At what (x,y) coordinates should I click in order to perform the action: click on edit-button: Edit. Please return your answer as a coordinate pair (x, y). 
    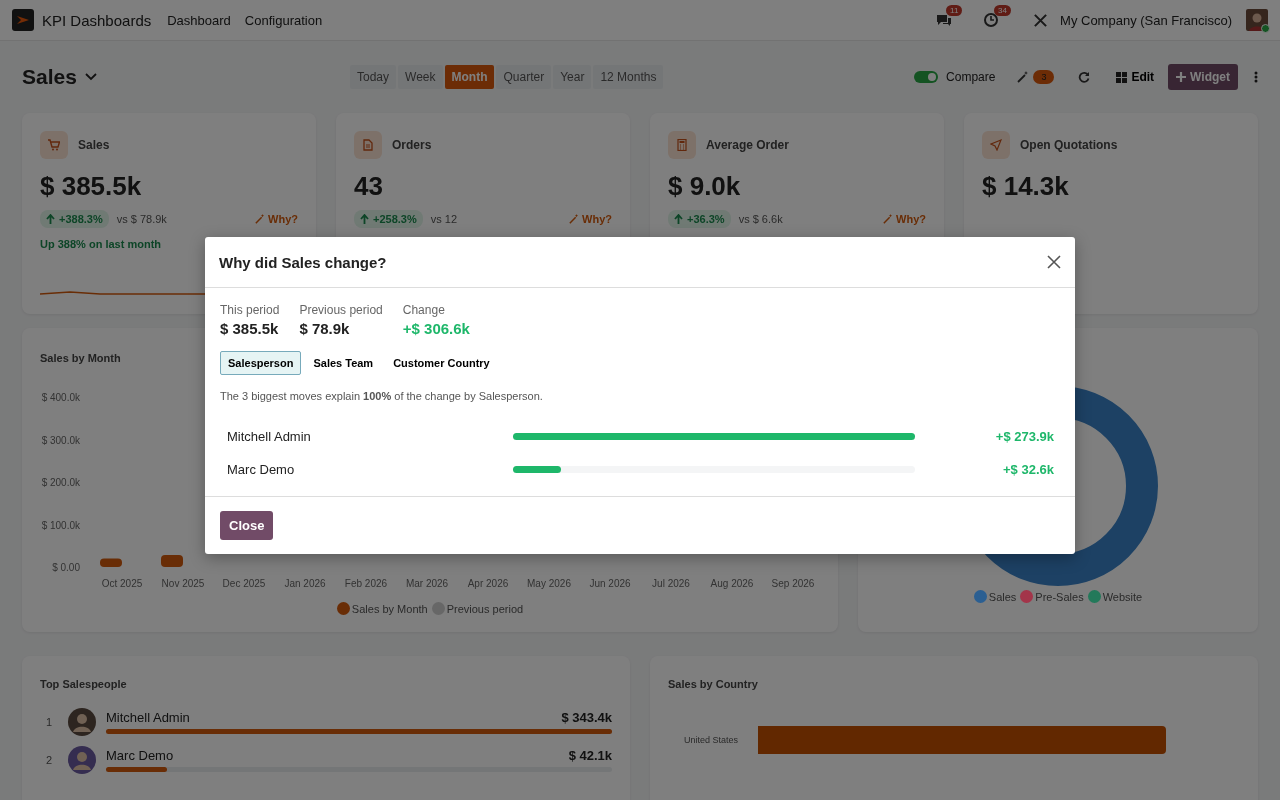
    Looking at the image, I should click on (1135, 77).